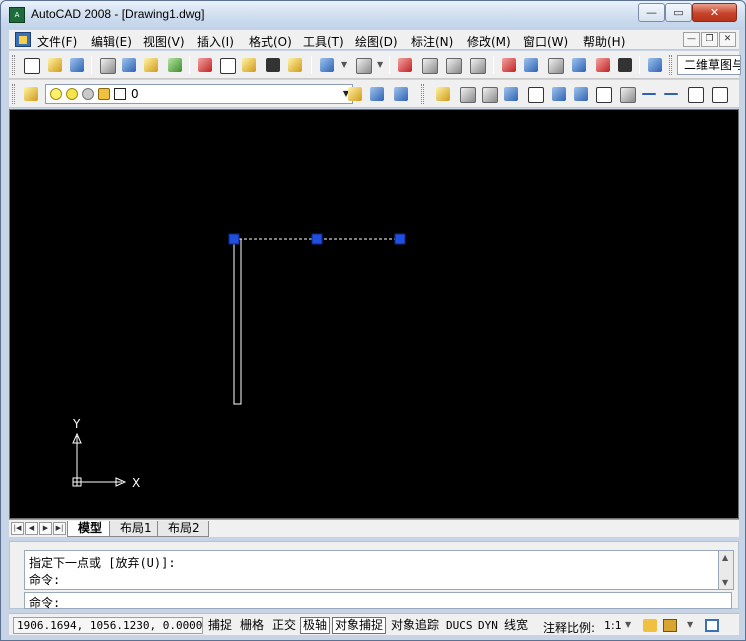 The width and height of the screenshot is (746, 641). I want to click on menu-help: 帮助(H), so click(604, 41).